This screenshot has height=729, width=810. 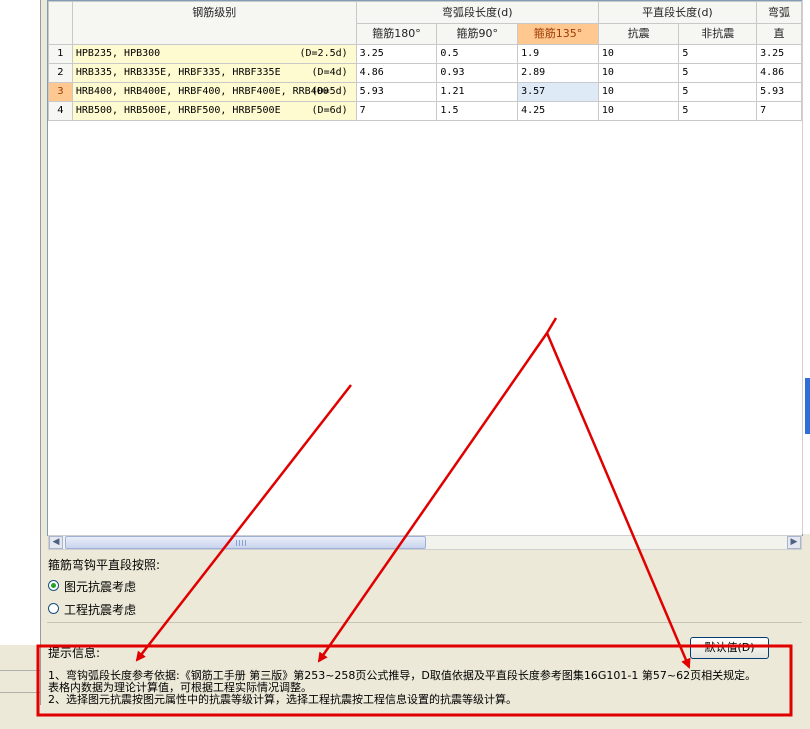 I want to click on cell-stirrup-135-selected: 3.57, so click(x=558, y=92).